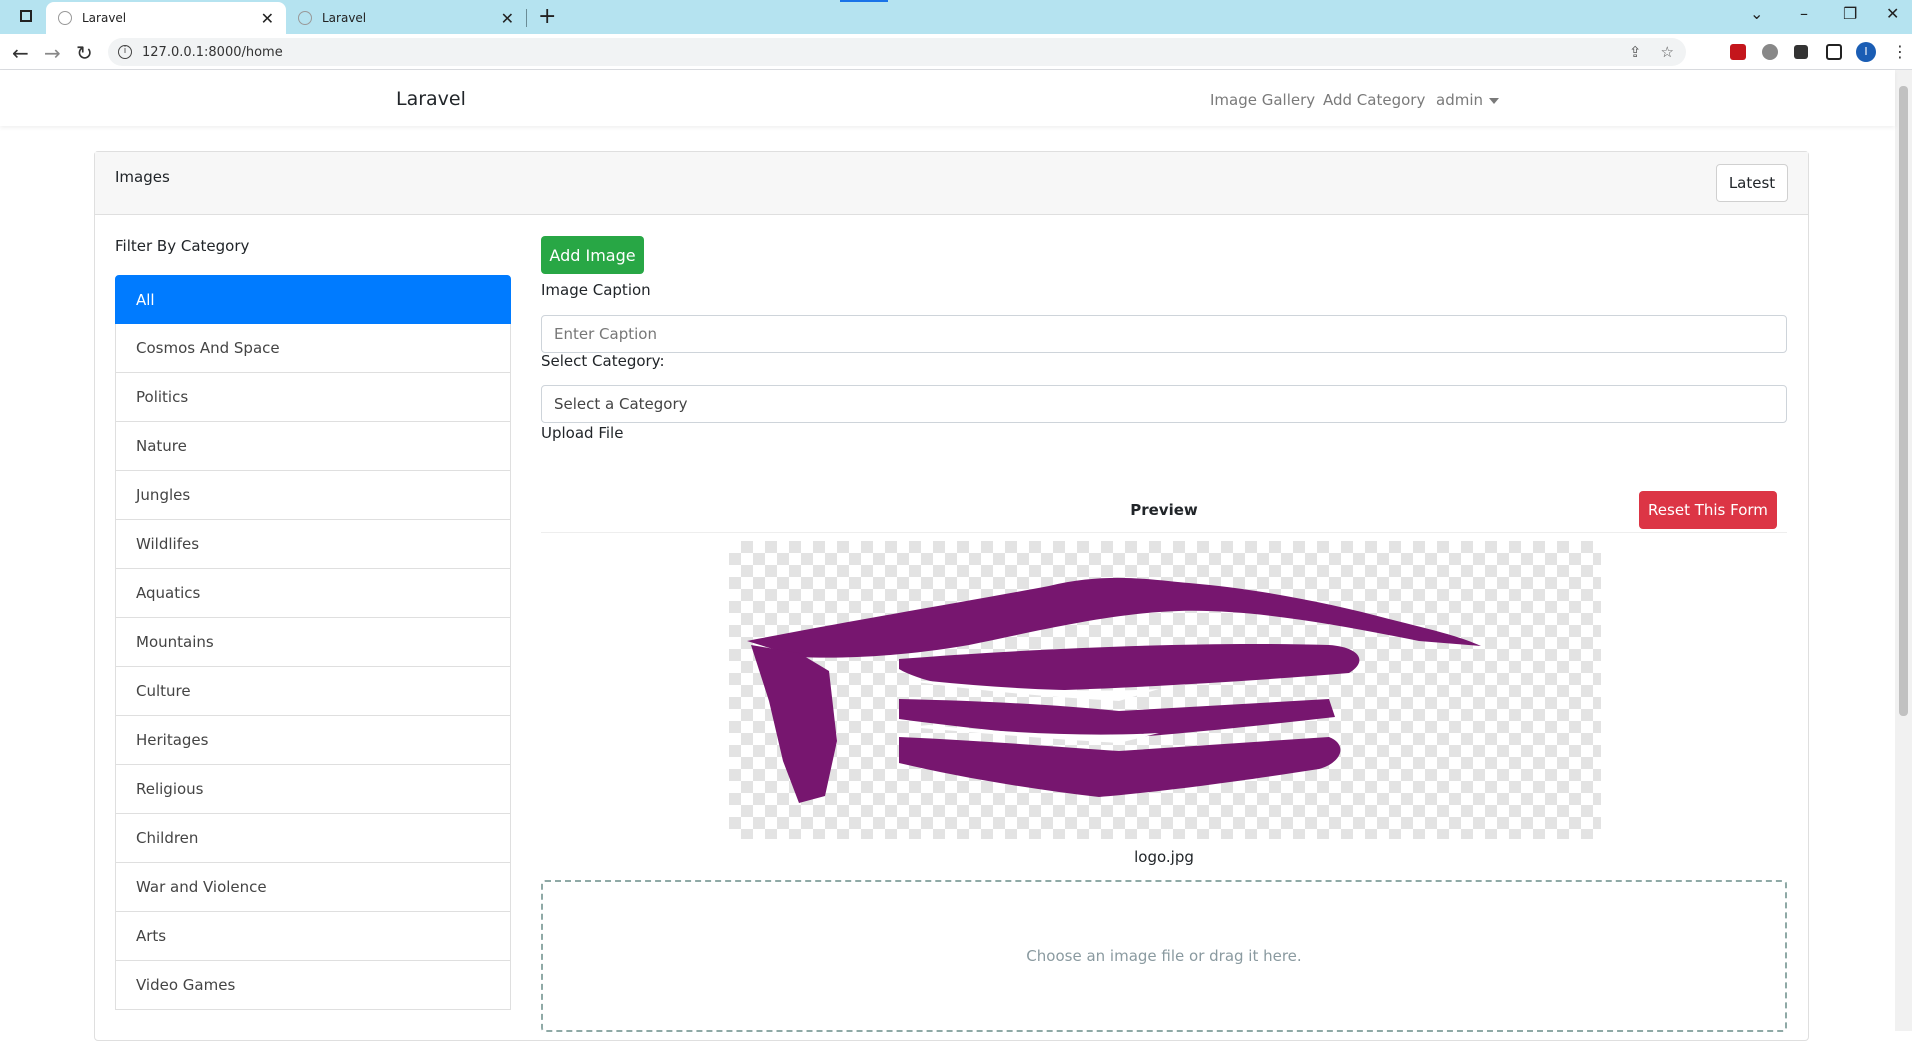 Image resolution: width=1912 pixels, height=1041 pixels. What do you see at coordinates (431, 99) in the screenshot?
I see `brand-link: Laravel` at bounding box center [431, 99].